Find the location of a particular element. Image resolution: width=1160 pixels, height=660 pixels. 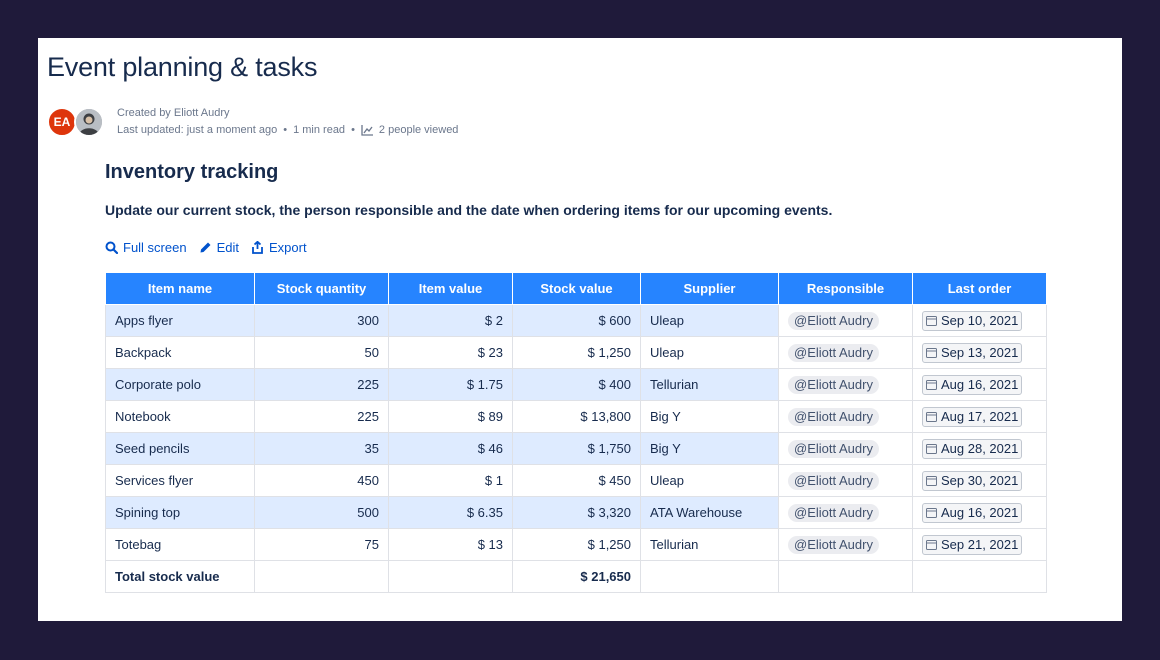

table-toolbar: Full screen Edit Export is located at coordinates (206, 247).